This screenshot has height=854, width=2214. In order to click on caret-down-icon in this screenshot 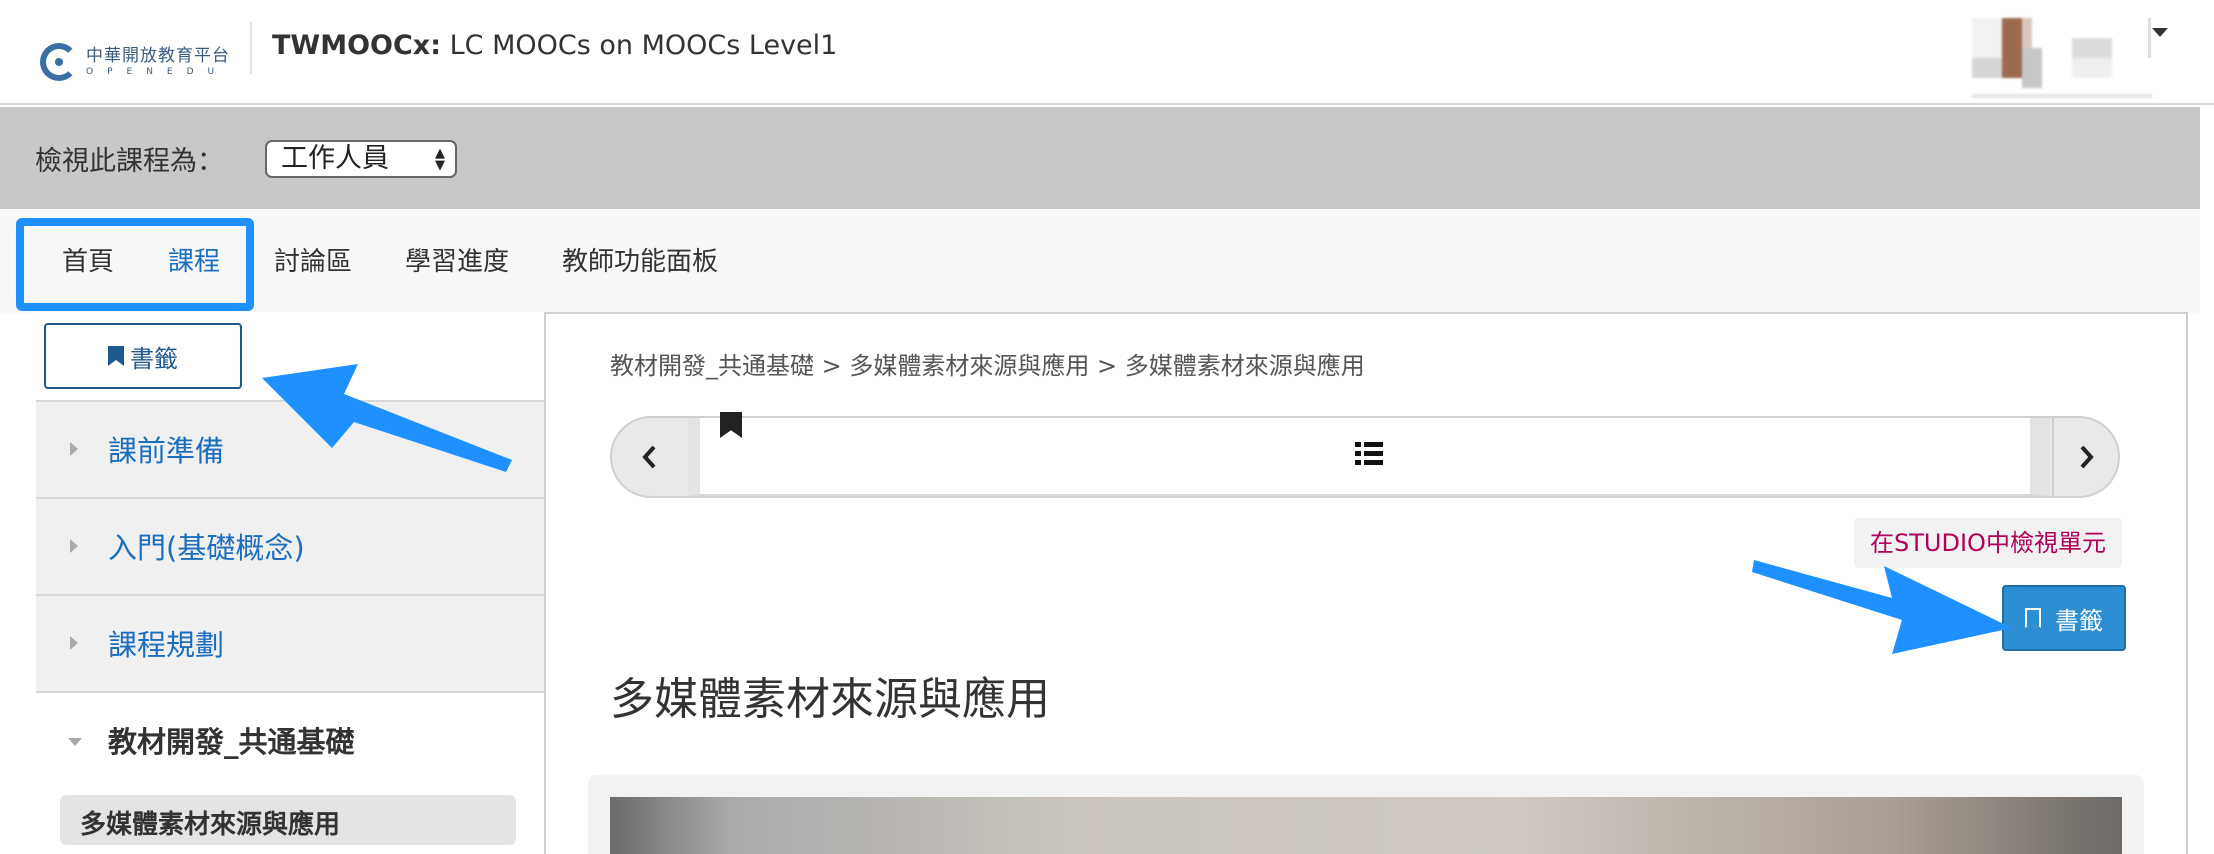, I will do `click(75, 742)`.